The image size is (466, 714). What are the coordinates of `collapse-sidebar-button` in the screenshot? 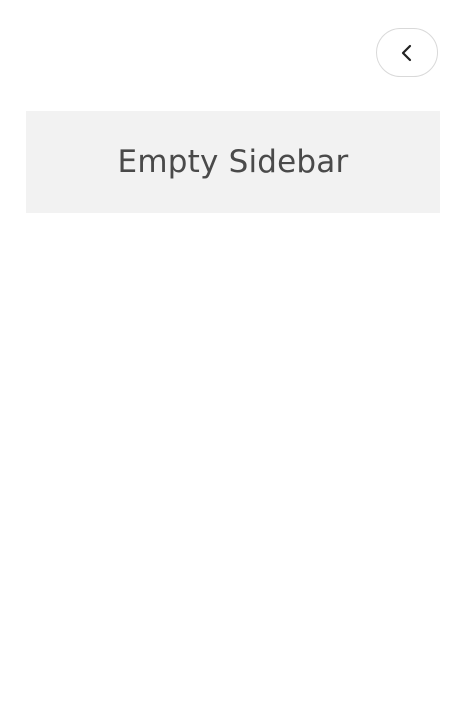 It's located at (407, 52).